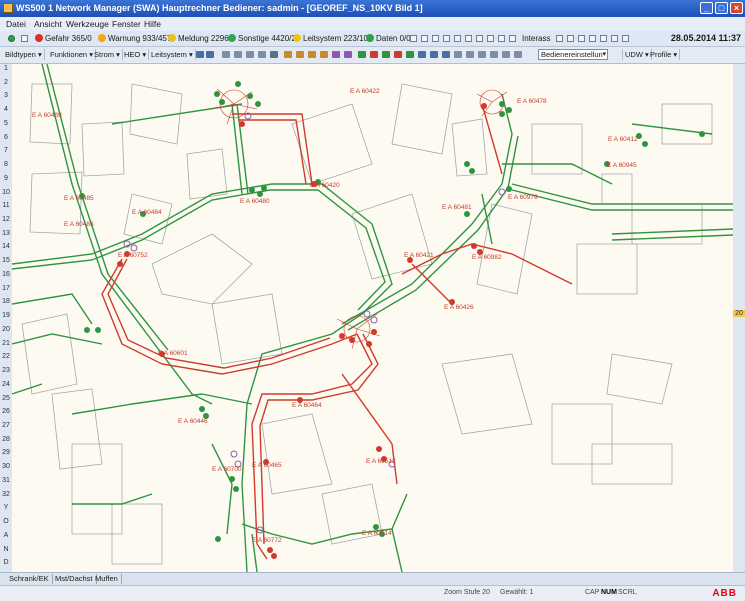  What do you see at coordinates (365, 91) in the screenshot?
I see `station-label: E A 60422` at bounding box center [365, 91].